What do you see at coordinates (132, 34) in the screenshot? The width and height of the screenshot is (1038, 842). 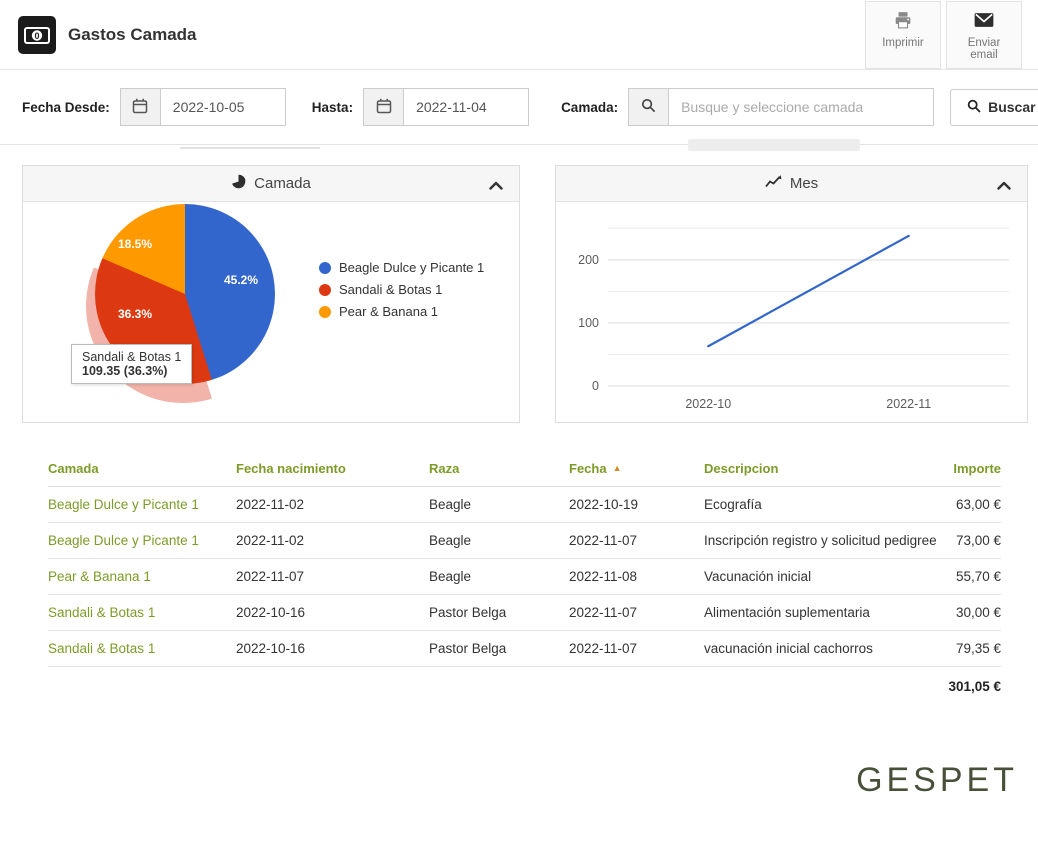 I see `page-title: Gastos Camada` at bounding box center [132, 34].